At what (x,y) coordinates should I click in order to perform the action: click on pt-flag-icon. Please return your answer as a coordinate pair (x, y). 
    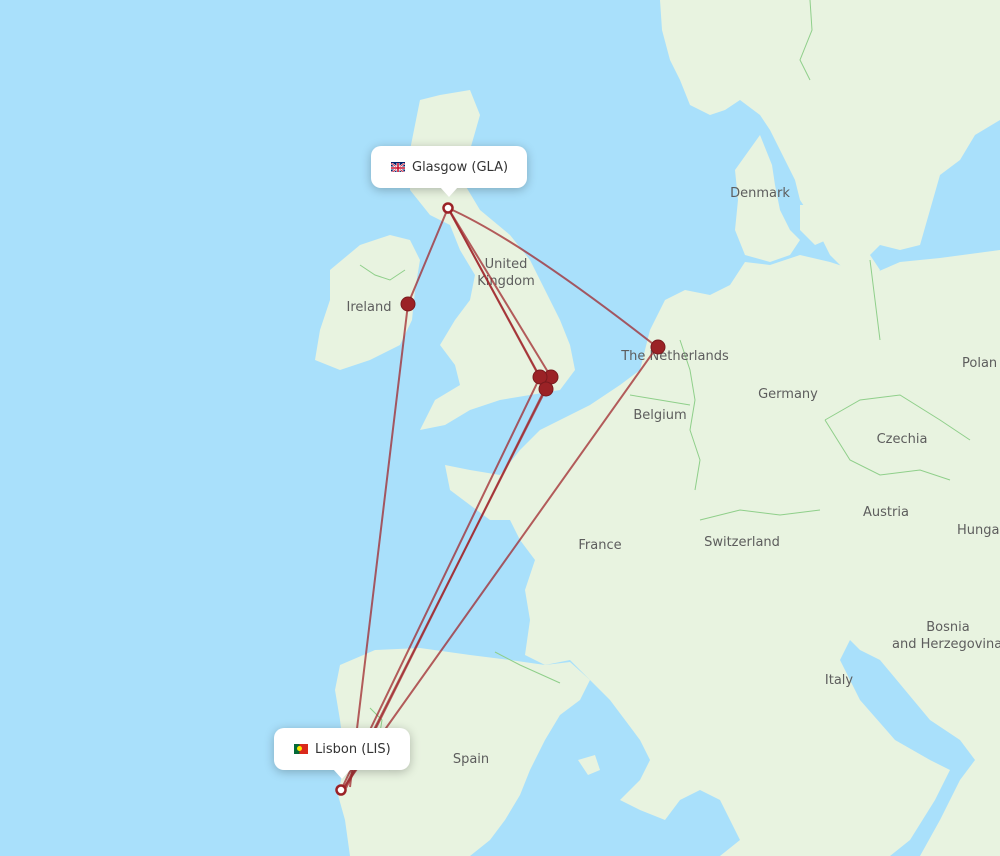
    Looking at the image, I should click on (301, 749).